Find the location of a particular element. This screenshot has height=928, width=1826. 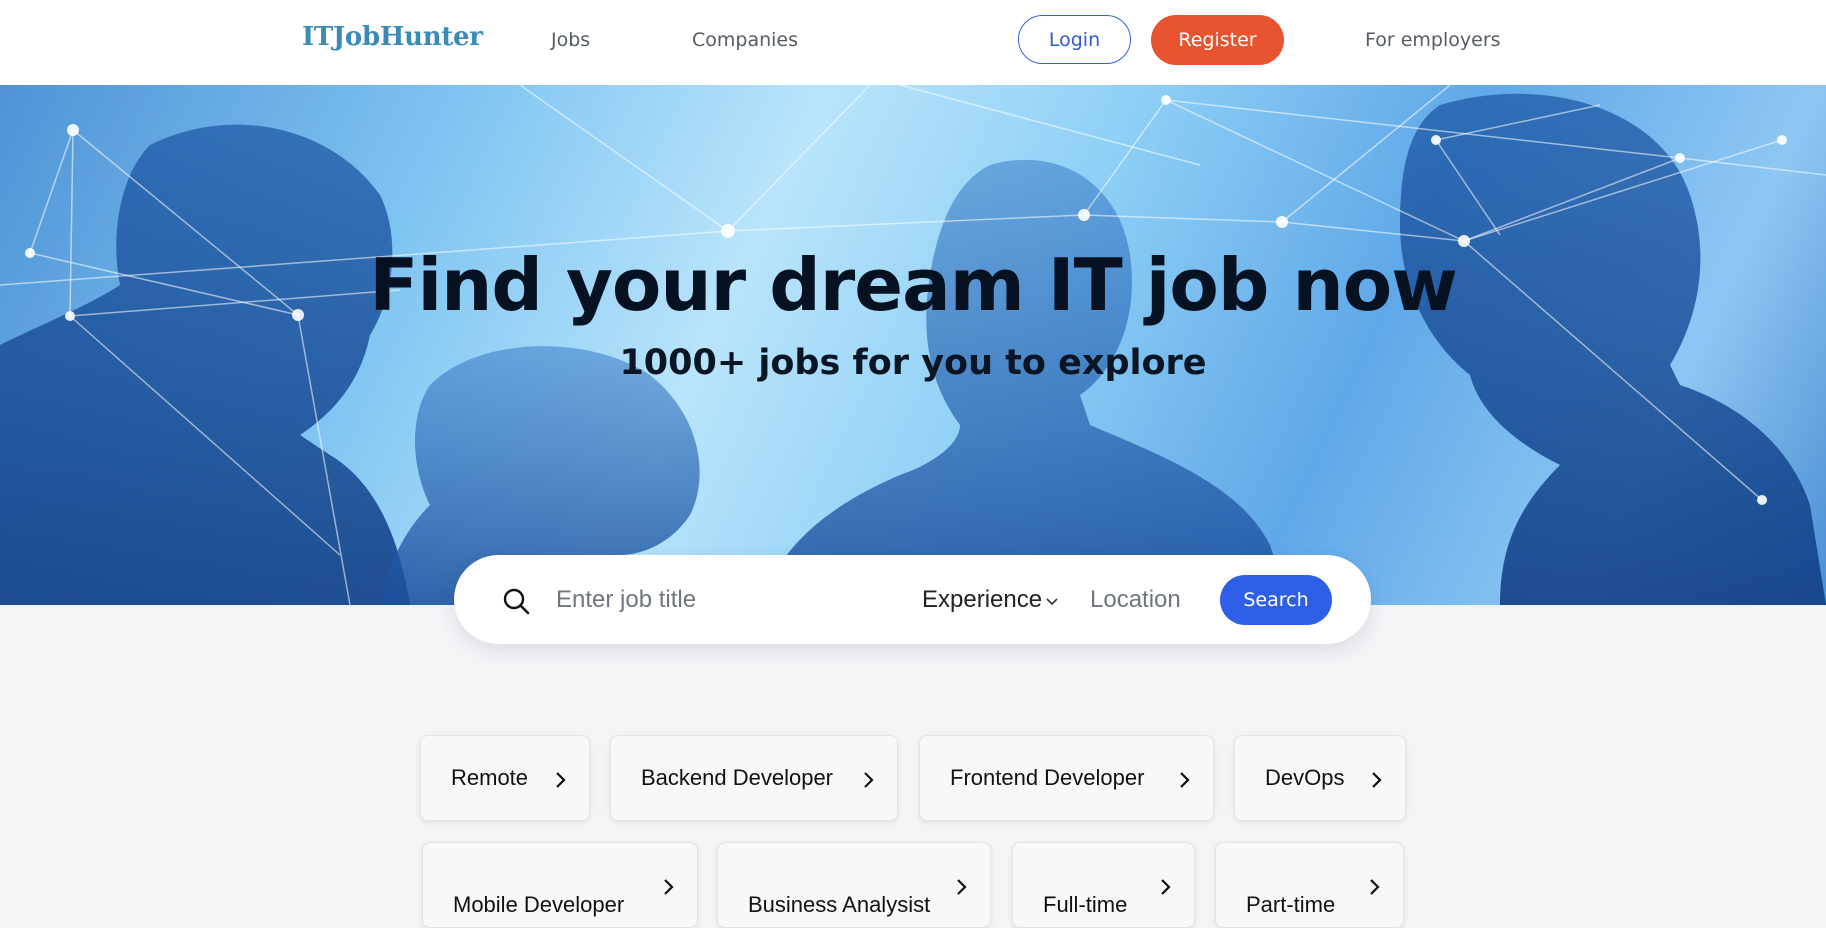

category-chip-remote: Remote is located at coordinates (505, 778).